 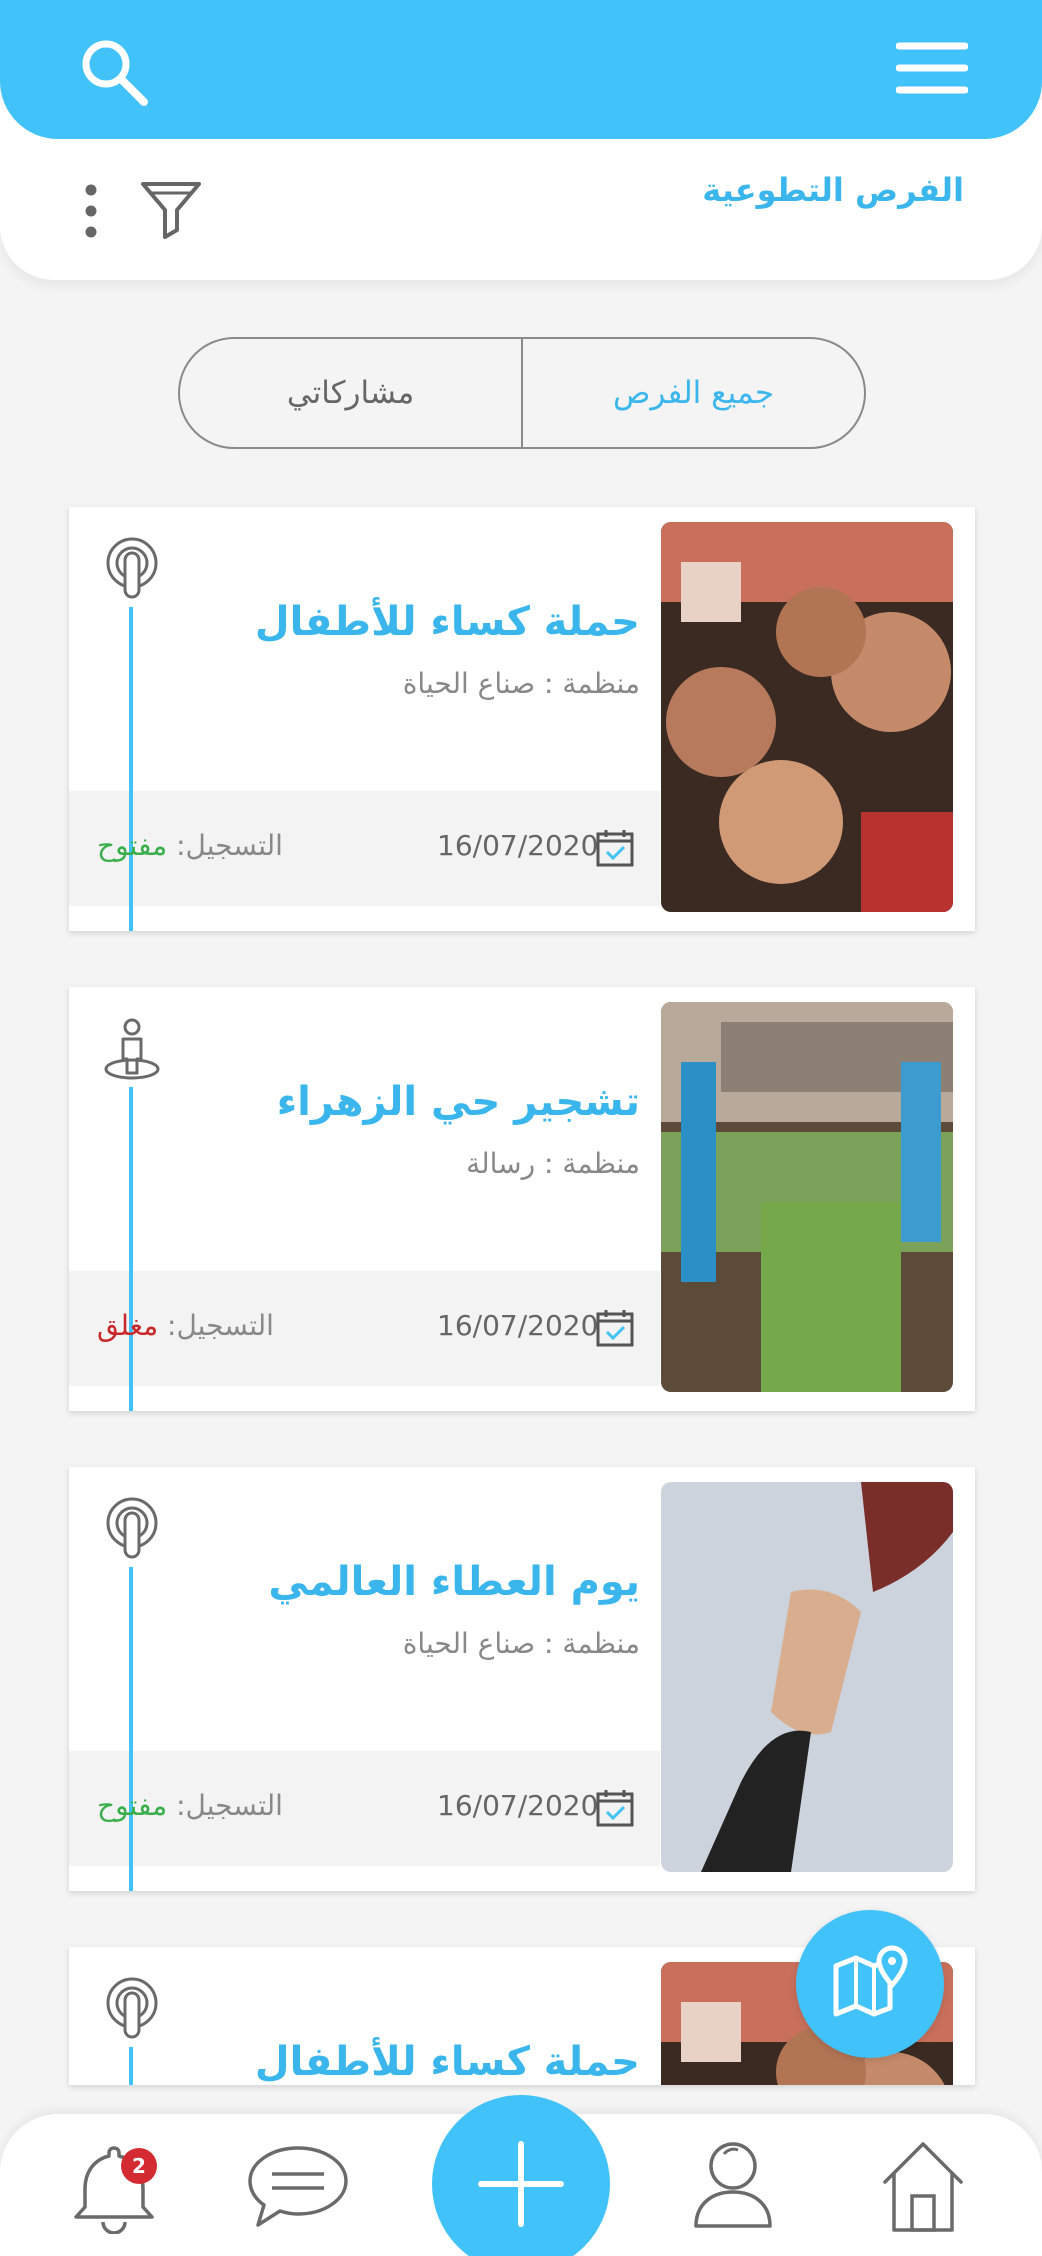 I want to click on registration-status: التسجيل: مغلق, so click(x=185, y=1325).